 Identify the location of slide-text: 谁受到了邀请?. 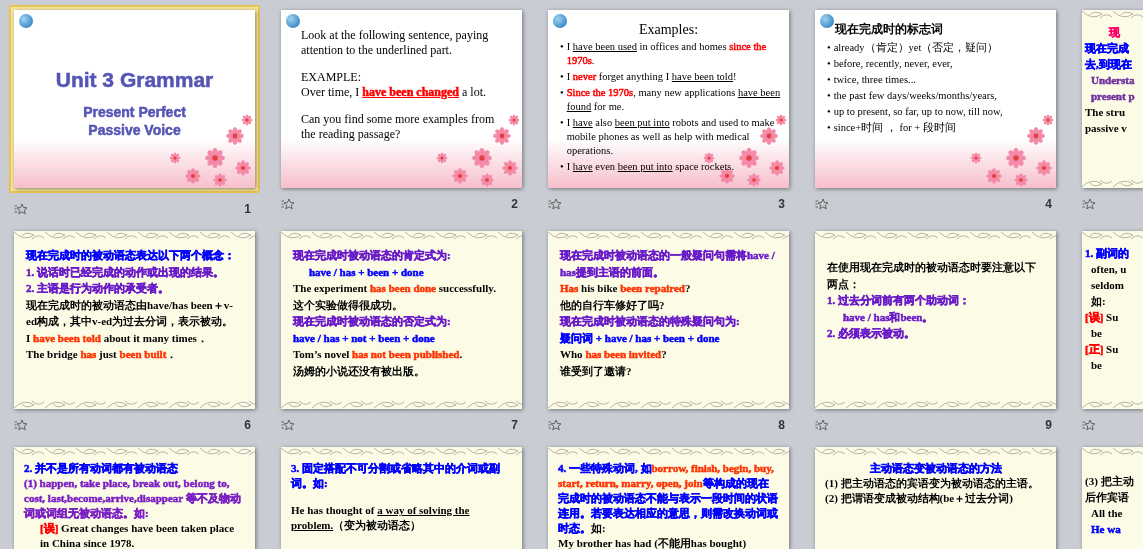
(596, 371).